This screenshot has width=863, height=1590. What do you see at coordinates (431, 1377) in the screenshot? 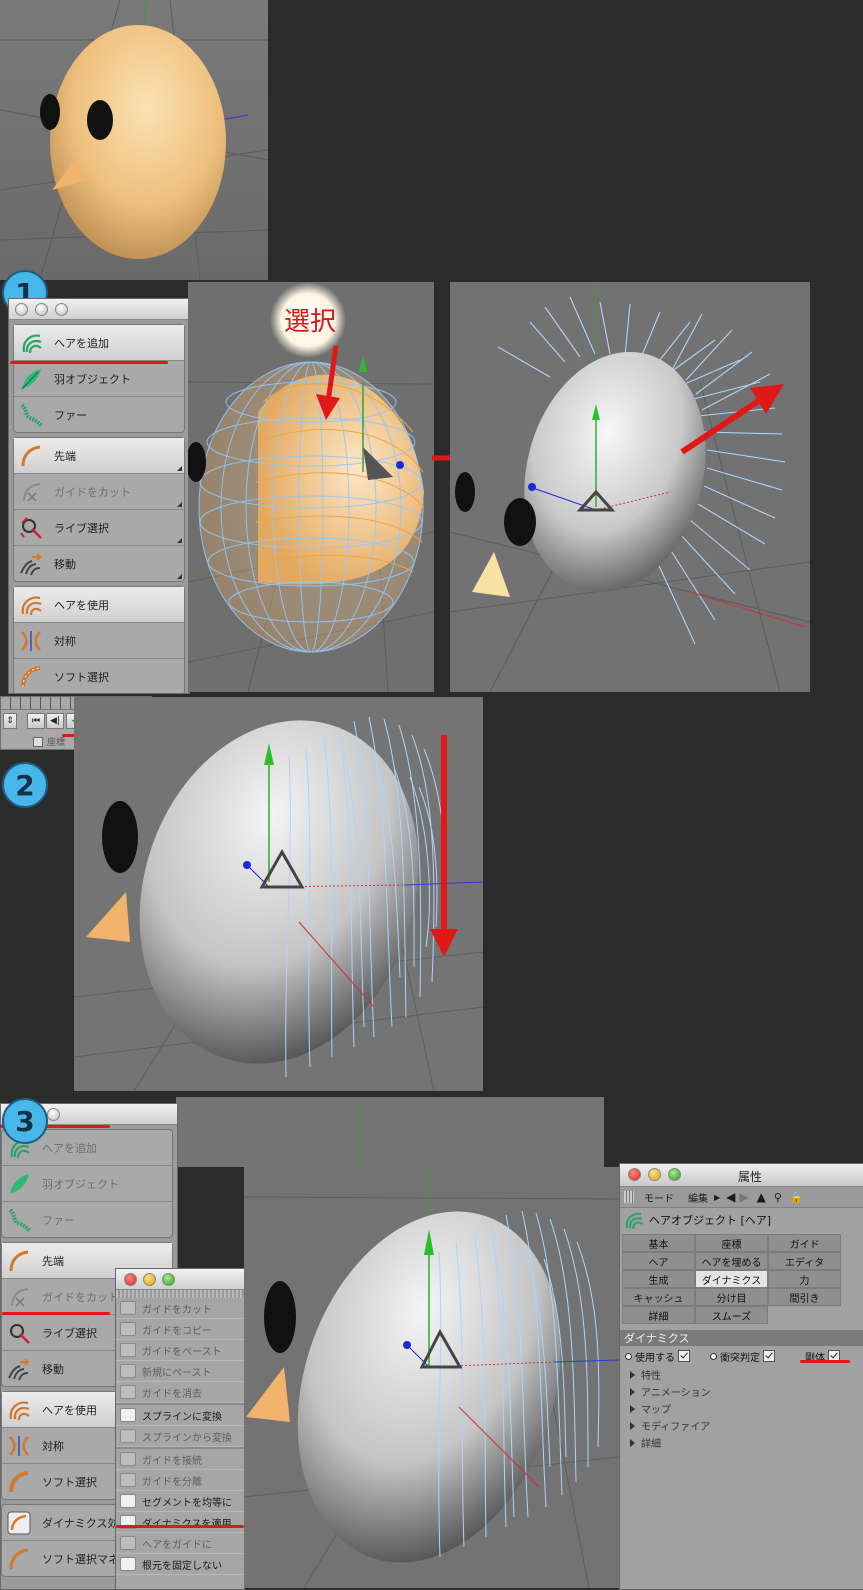
I see `viewport-dynamics-result` at bounding box center [431, 1377].